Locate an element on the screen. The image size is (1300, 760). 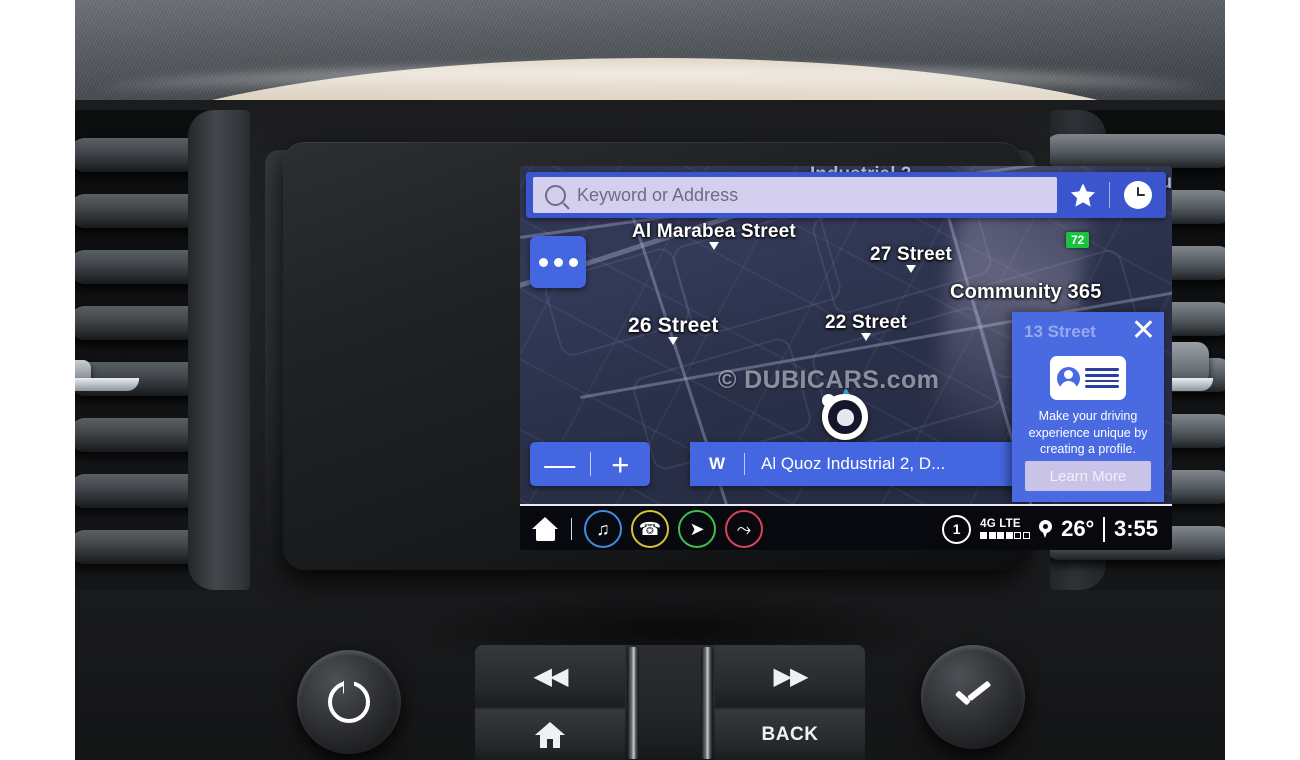
home-hardware-button is located at coordinates (550, 734).